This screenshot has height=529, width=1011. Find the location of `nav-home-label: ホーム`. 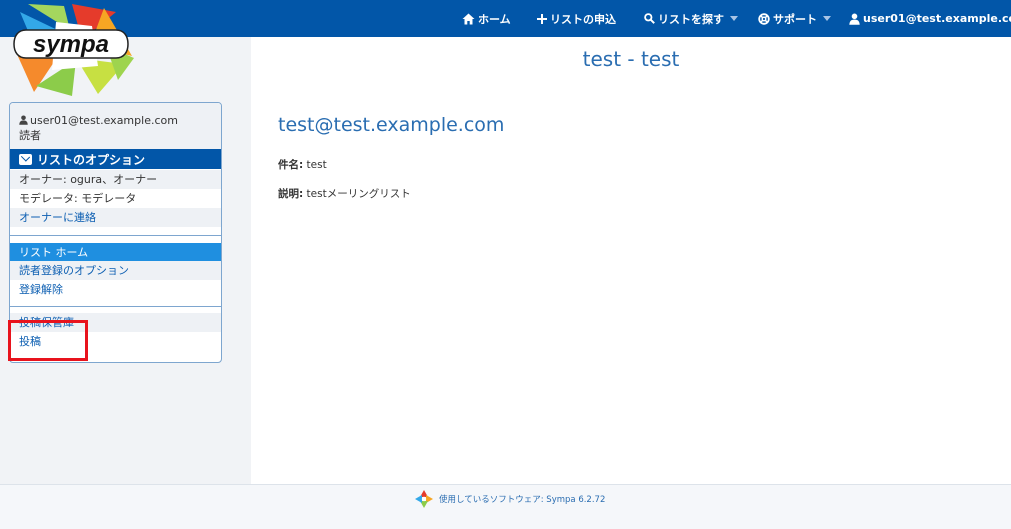

nav-home-label: ホーム is located at coordinates (494, 19).